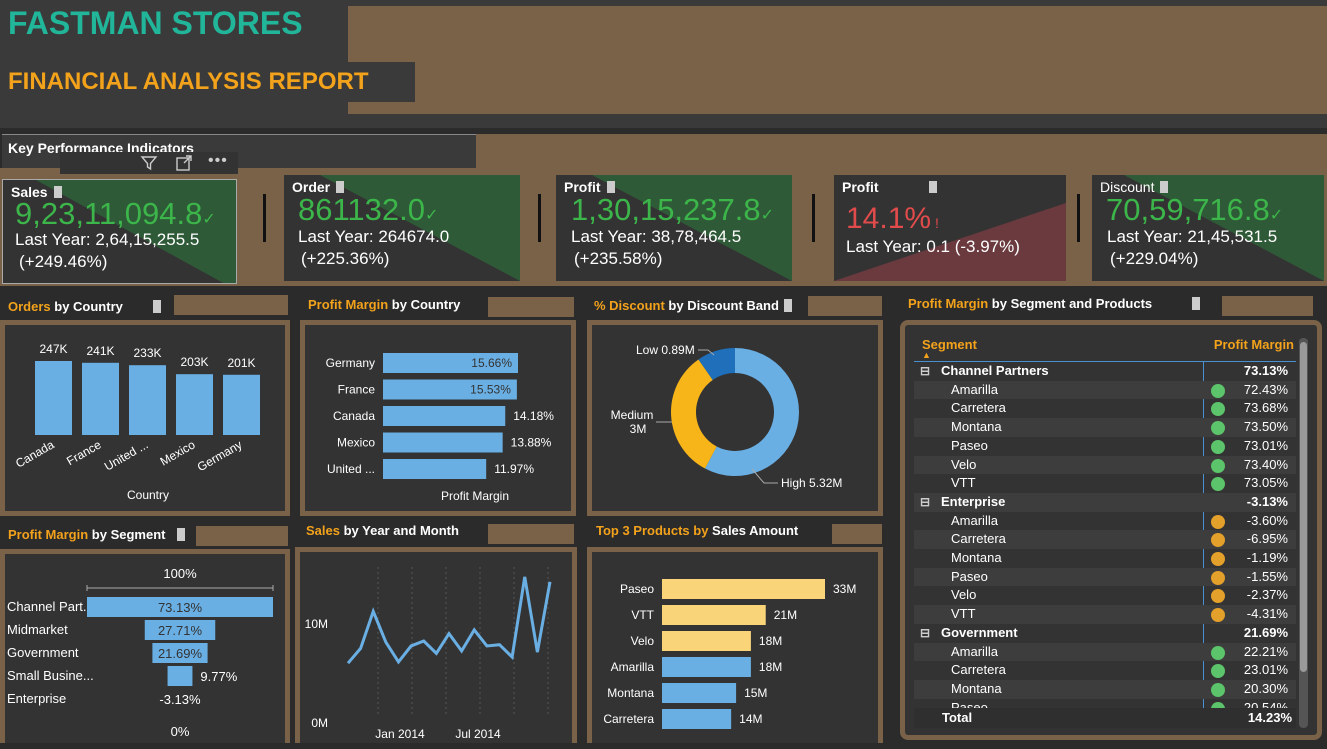 The width and height of the screenshot is (1327, 749). Describe the element at coordinates (382, 530) in the screenshot. I see `sales-year-month-title: Sales by Year and Month` at that location.